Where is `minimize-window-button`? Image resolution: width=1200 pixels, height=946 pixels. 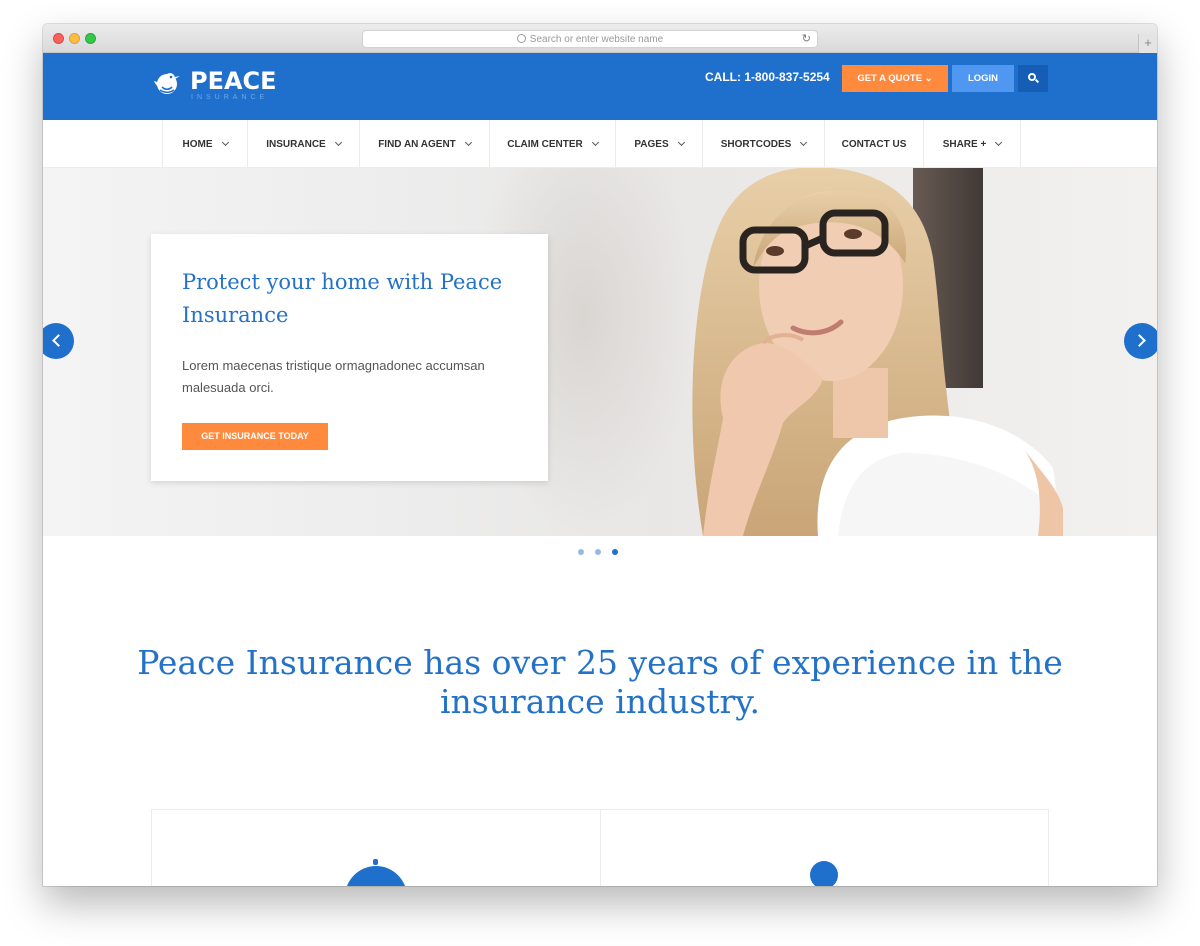 minimize-window-button is located at coordinates (74, 38).